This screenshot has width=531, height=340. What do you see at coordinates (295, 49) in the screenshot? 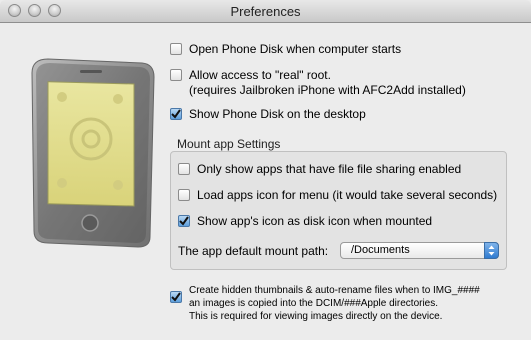
I see `open-on-start-label: Open Phone Disk when computer starts` at bounding box center [295, 49].